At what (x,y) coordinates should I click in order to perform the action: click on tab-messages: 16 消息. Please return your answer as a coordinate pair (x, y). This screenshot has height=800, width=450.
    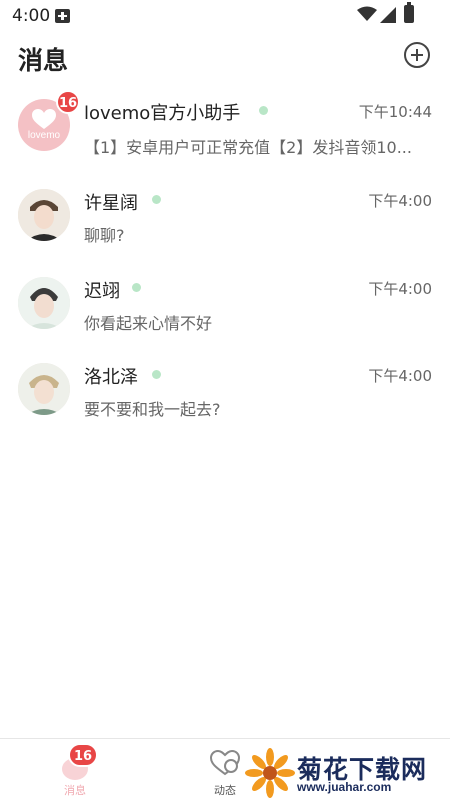
    Looking at the image, I should click on (75, 769).